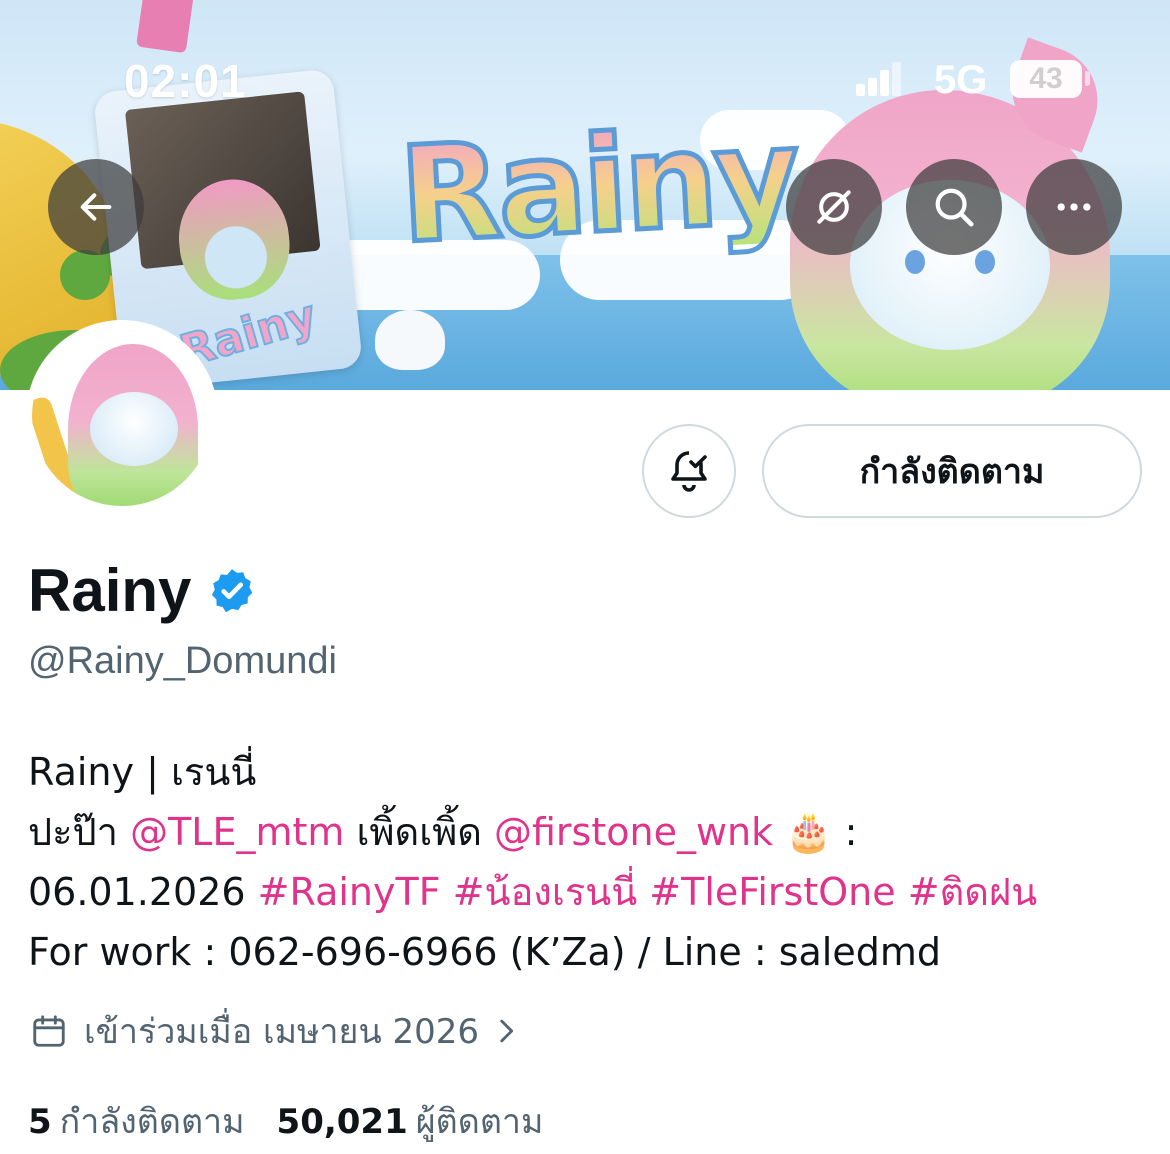 This screenshot has height=1154, width=1170. Describe the element at coordinates (815, 832) in the screenshot. I see `bio-text: 🎂 :` at that location.